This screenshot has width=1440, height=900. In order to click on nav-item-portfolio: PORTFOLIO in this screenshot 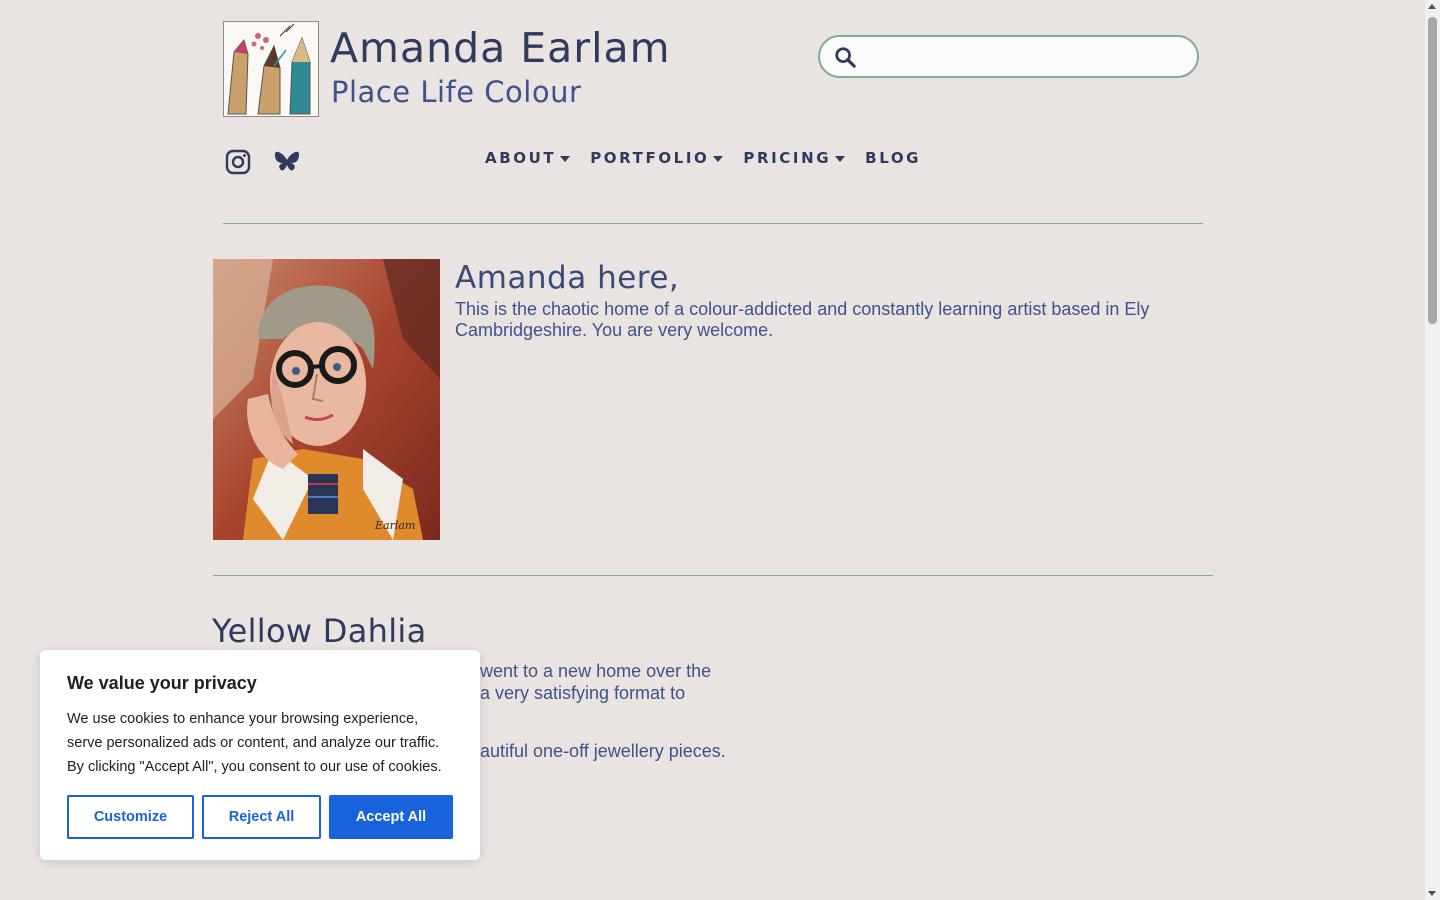, I will do `click(657, 158)`.